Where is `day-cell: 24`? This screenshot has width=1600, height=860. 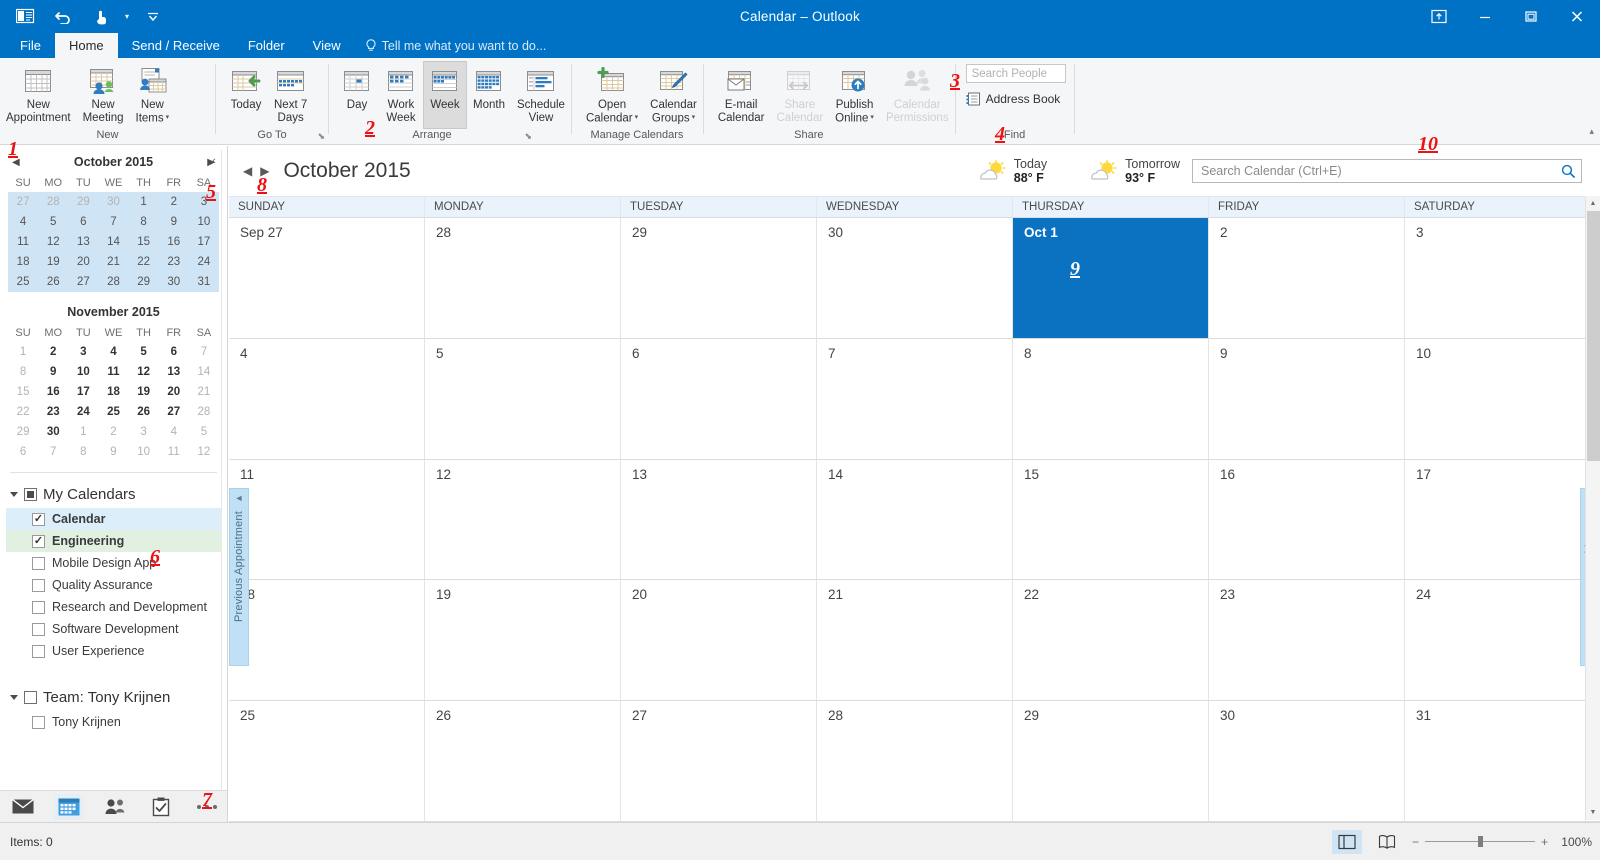
day-cell: 24 is located at coordinates (1502, 640).